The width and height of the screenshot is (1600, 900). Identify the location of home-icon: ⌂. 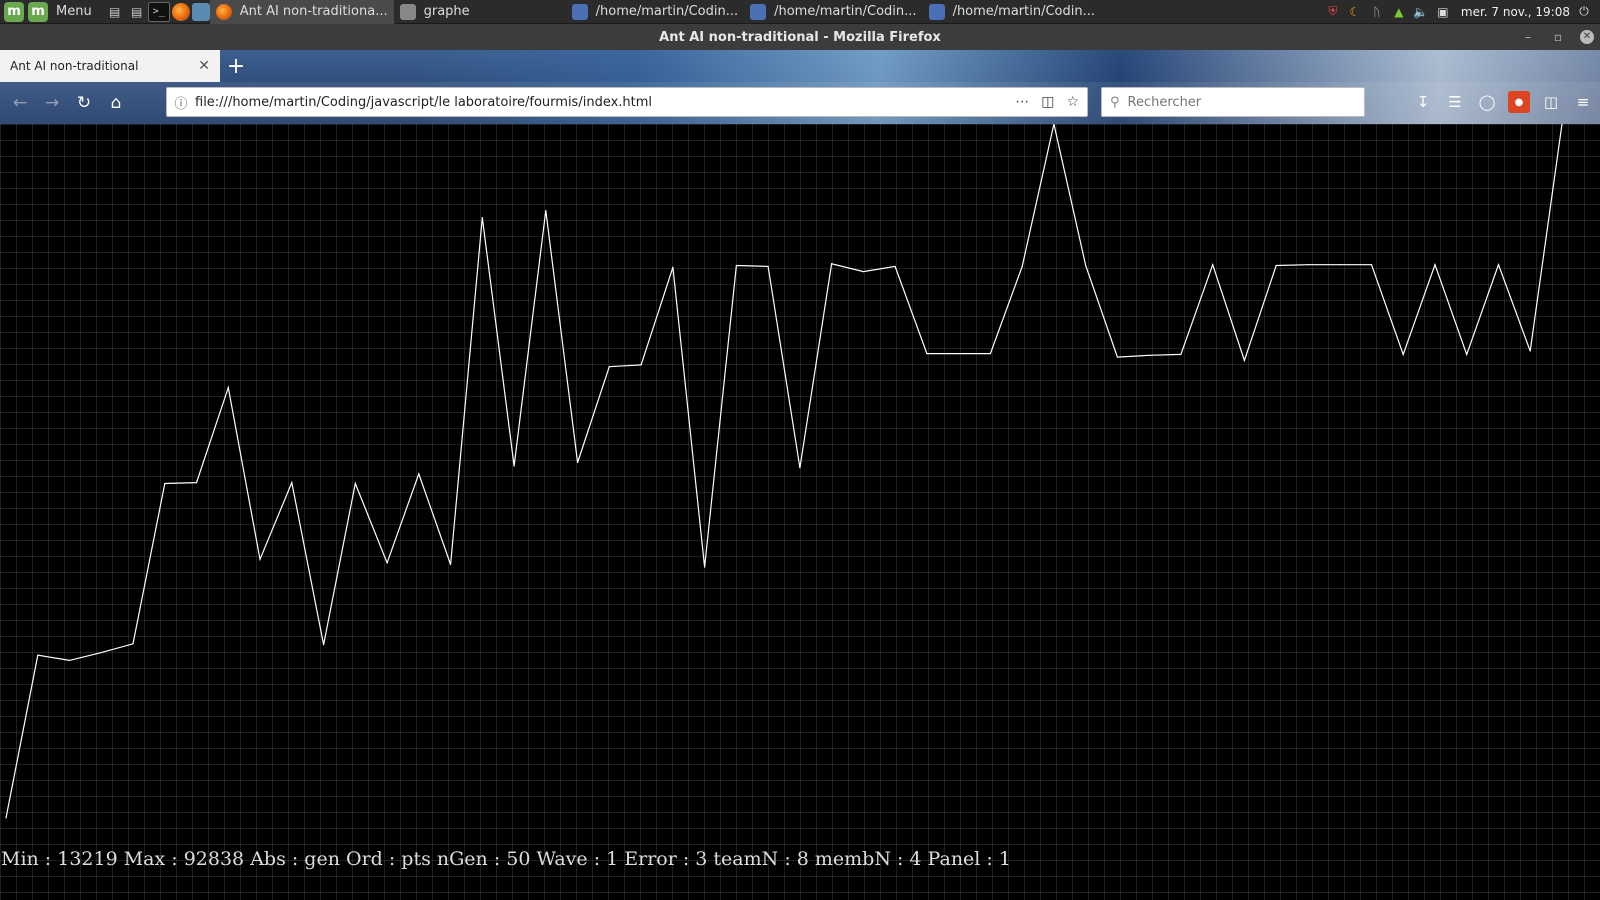
(116, 103).